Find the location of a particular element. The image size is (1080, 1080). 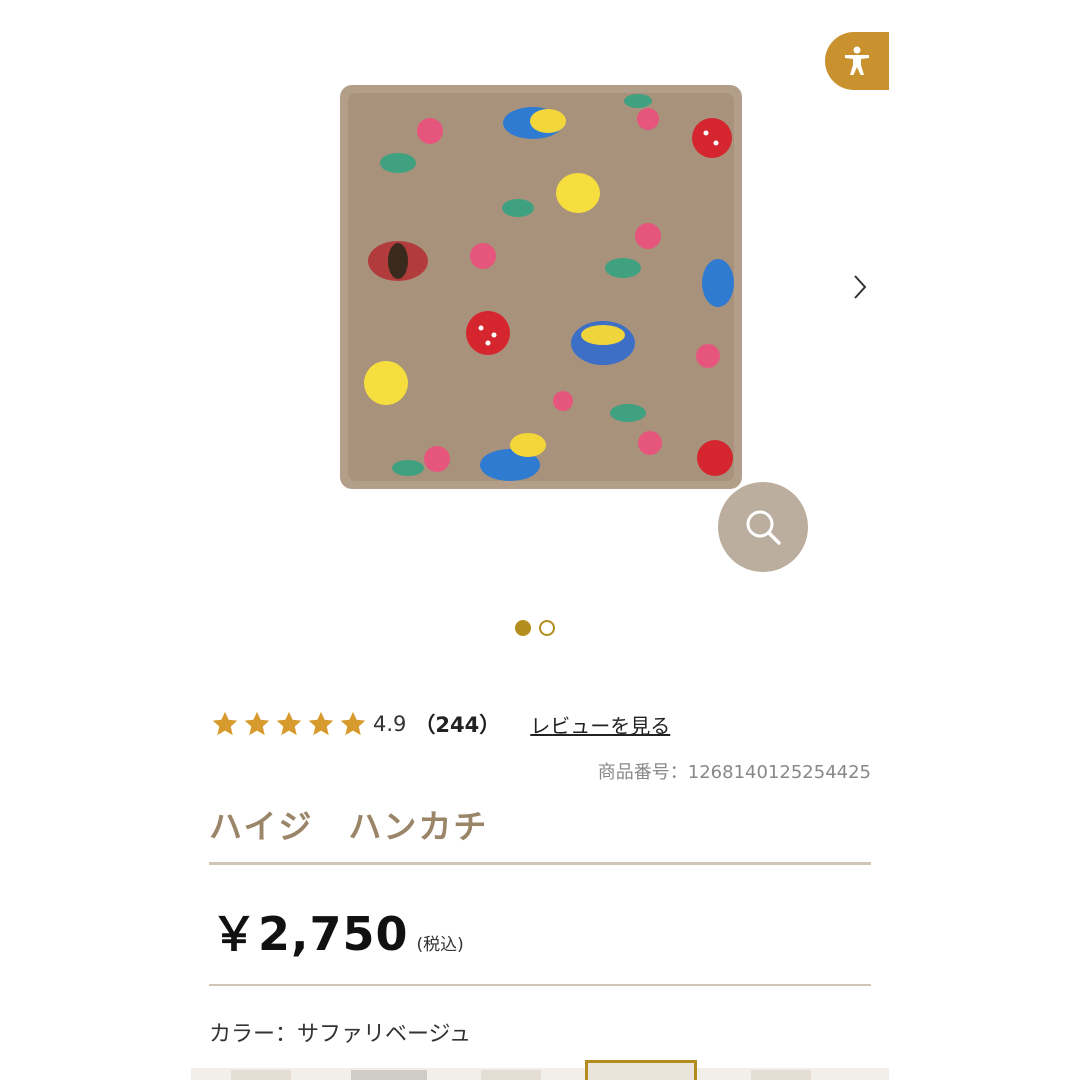

rating-row: 4.9 （244） レビューを見る is located at coordinates (541, 724).